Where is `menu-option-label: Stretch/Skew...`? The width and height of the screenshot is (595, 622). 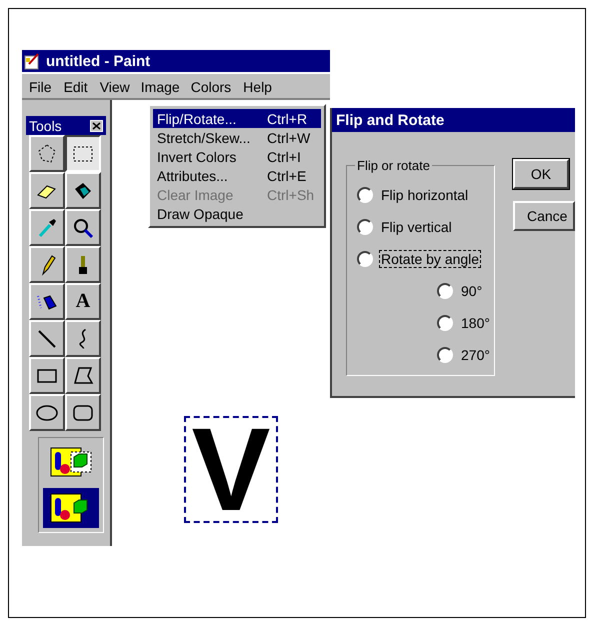
menu-option-label: Stretch/Skew... is located at coordinates (204, 138).